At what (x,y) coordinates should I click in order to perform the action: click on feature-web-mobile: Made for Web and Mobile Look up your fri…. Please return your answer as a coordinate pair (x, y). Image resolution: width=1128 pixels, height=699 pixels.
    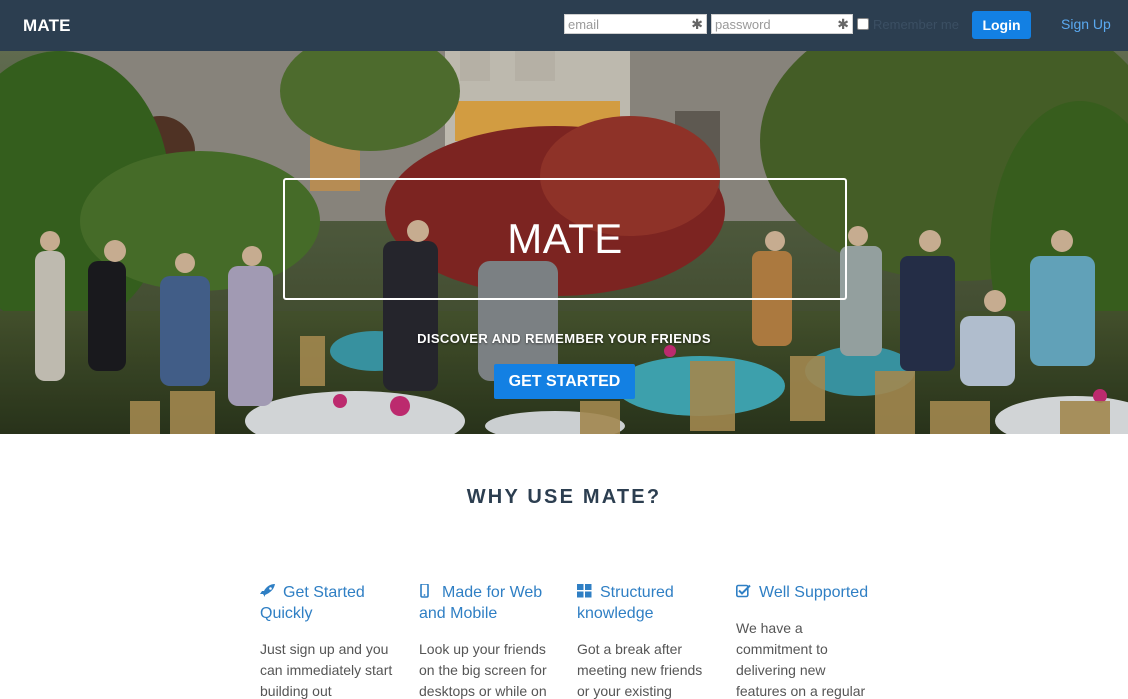
    Looking at the image, I should click on (486, 640).